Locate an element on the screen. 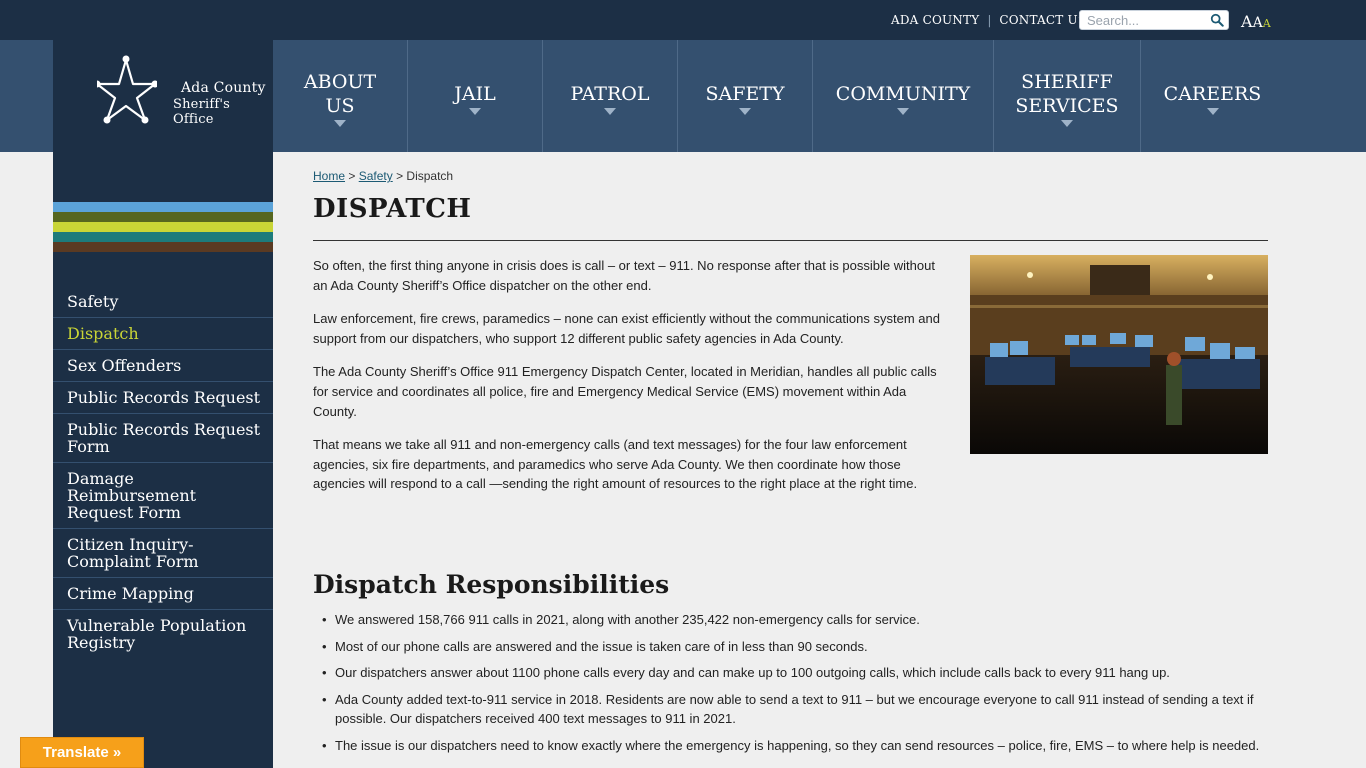  sidebar-item-safety: Safety is located at coordinates (163, 302).